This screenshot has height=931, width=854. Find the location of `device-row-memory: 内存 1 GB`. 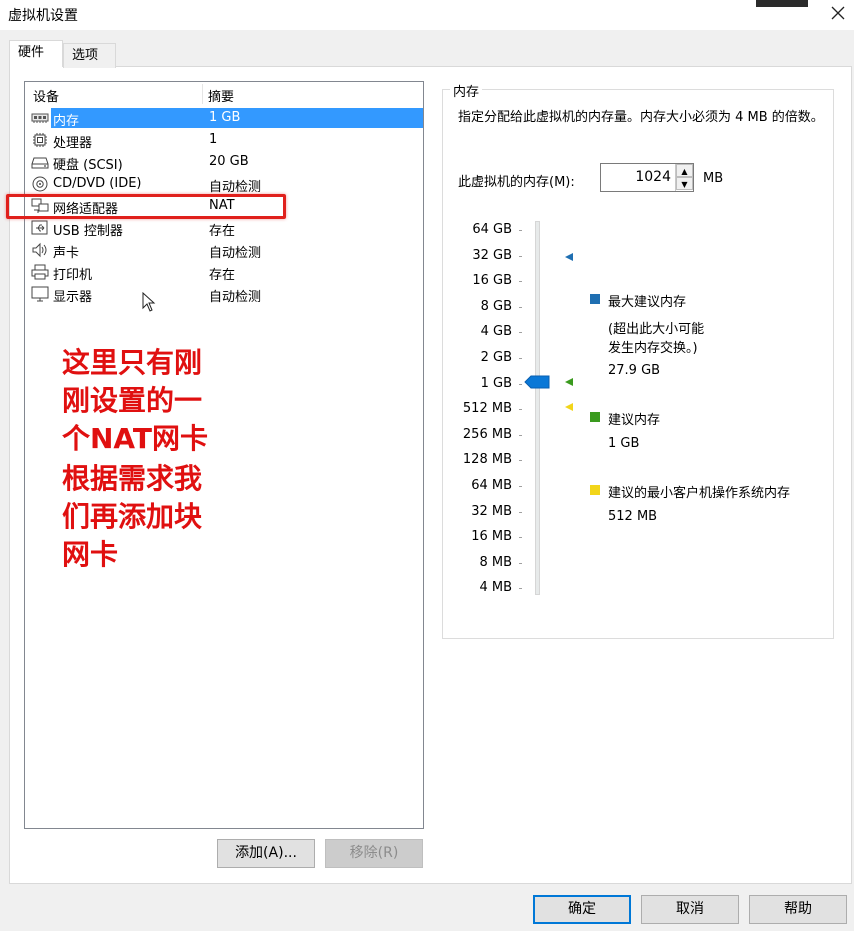

device-row-memory: 内存 1 GB is located at coordinates (224, 118).